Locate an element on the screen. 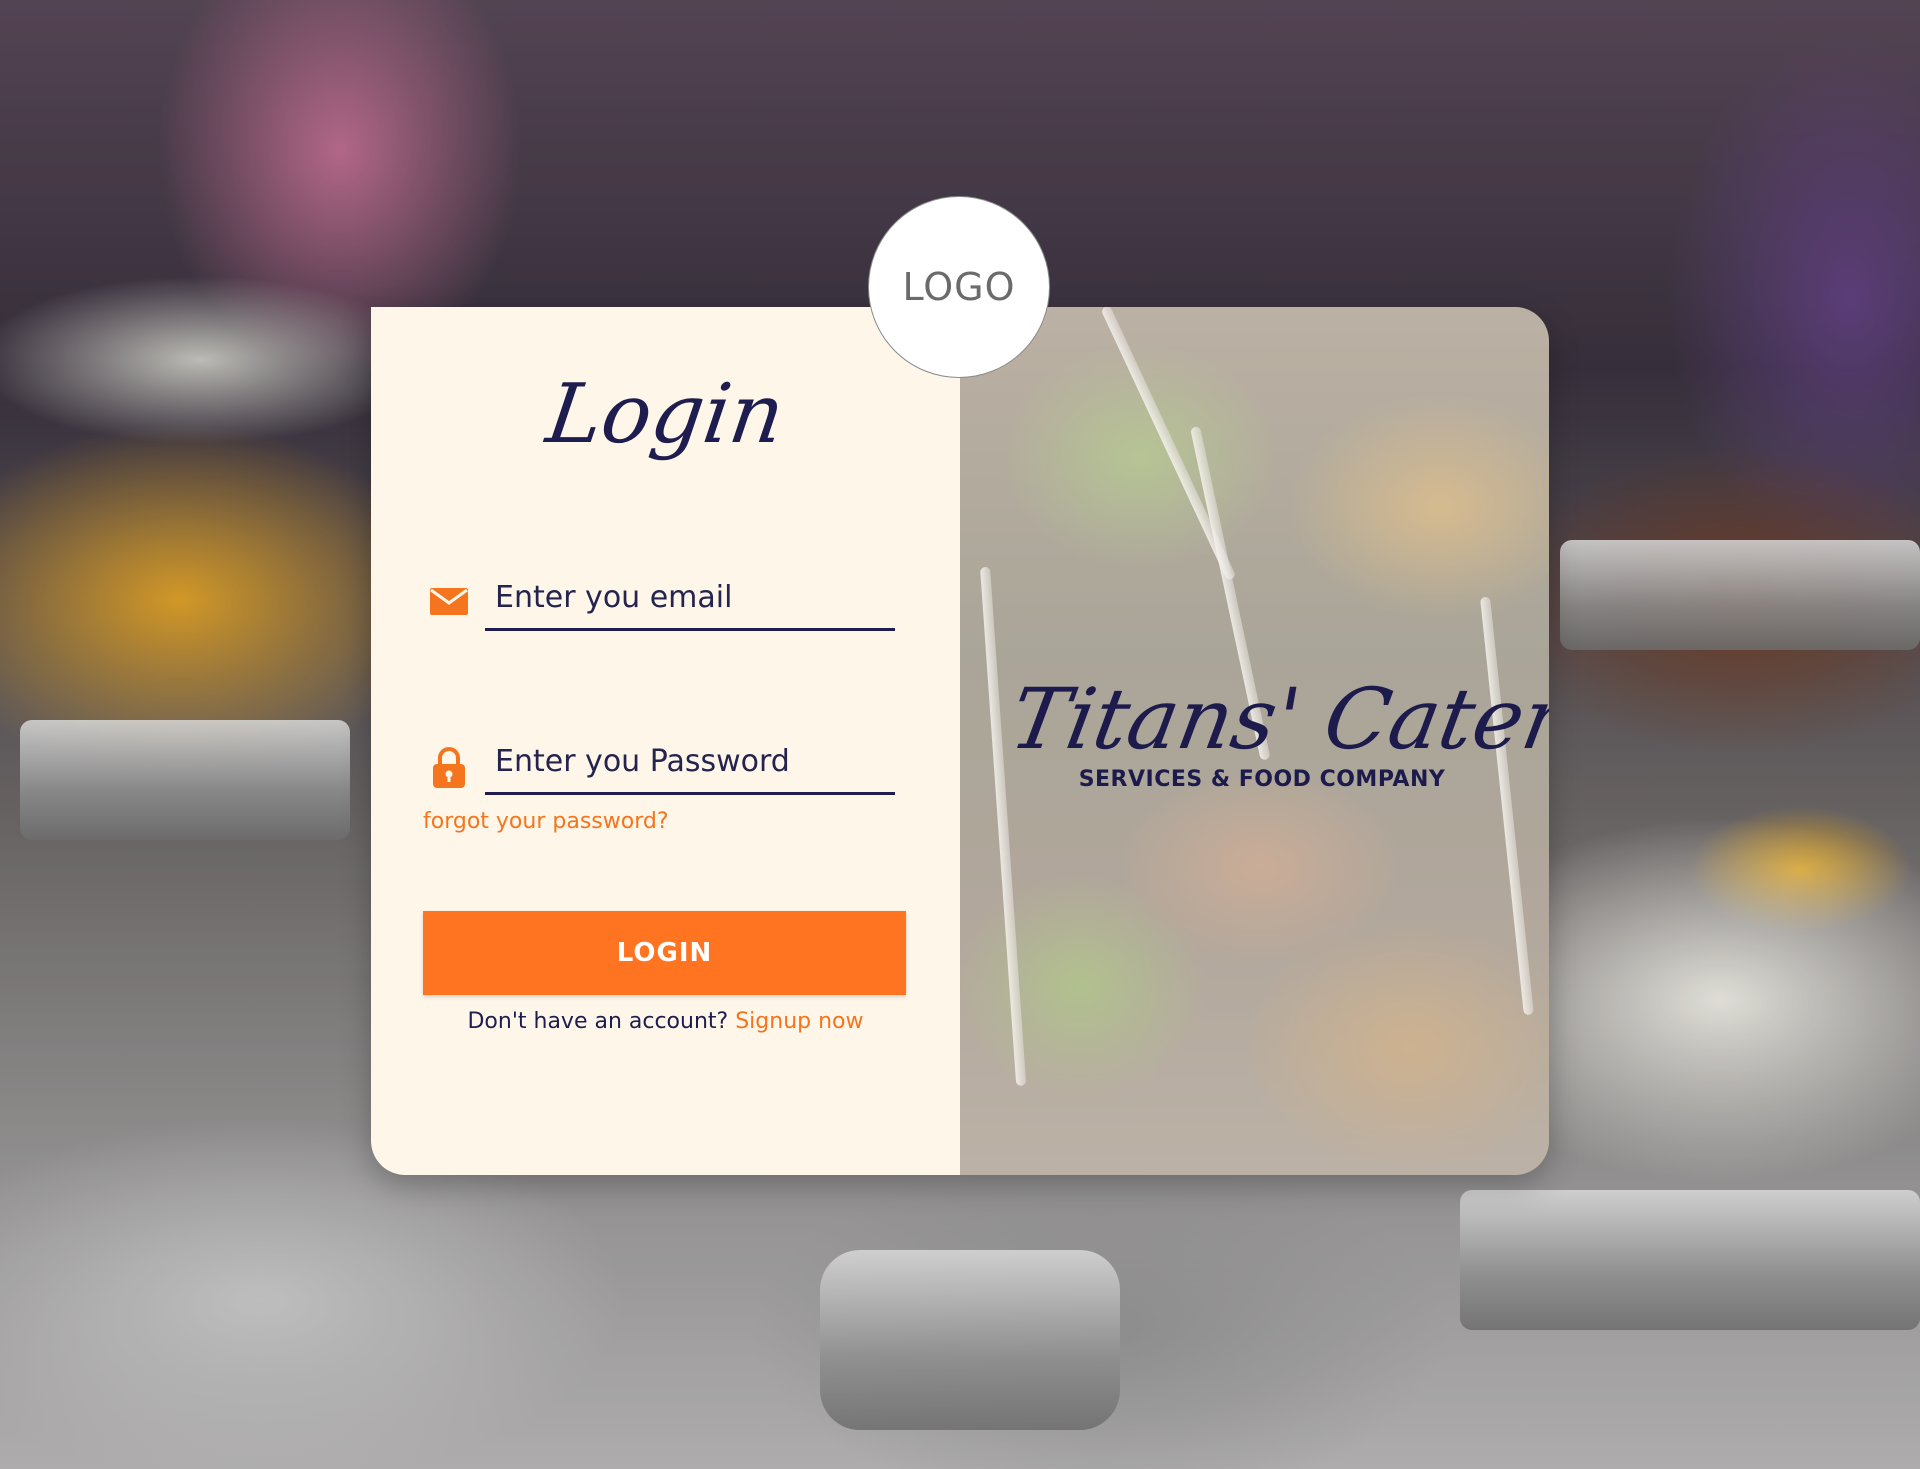 This screenshot has width=1920, height=1469. brand-logo: Titans' Catering SERVICES & FOOD COMPANY is located at coordinates (1276, 731).